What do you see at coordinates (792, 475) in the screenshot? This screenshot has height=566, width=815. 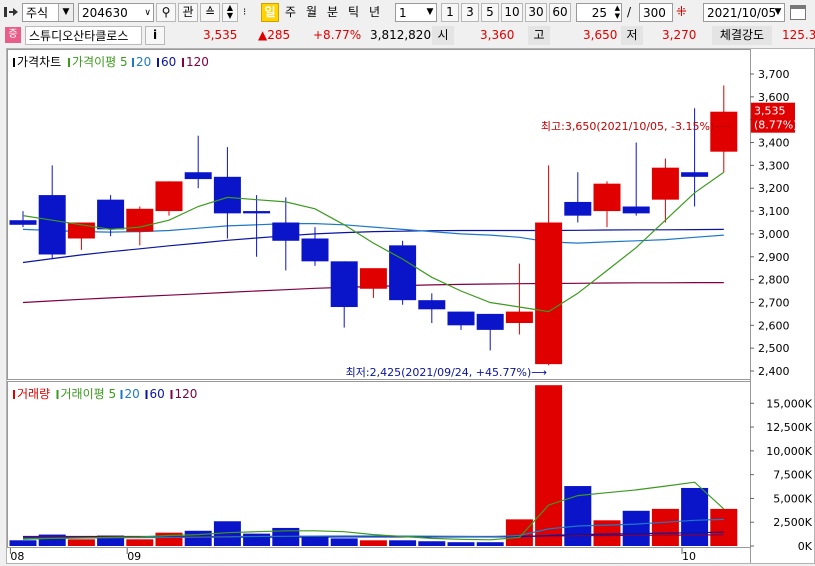 I see `volume-tick-label: 7,500K` at bounding box center [792, 475].